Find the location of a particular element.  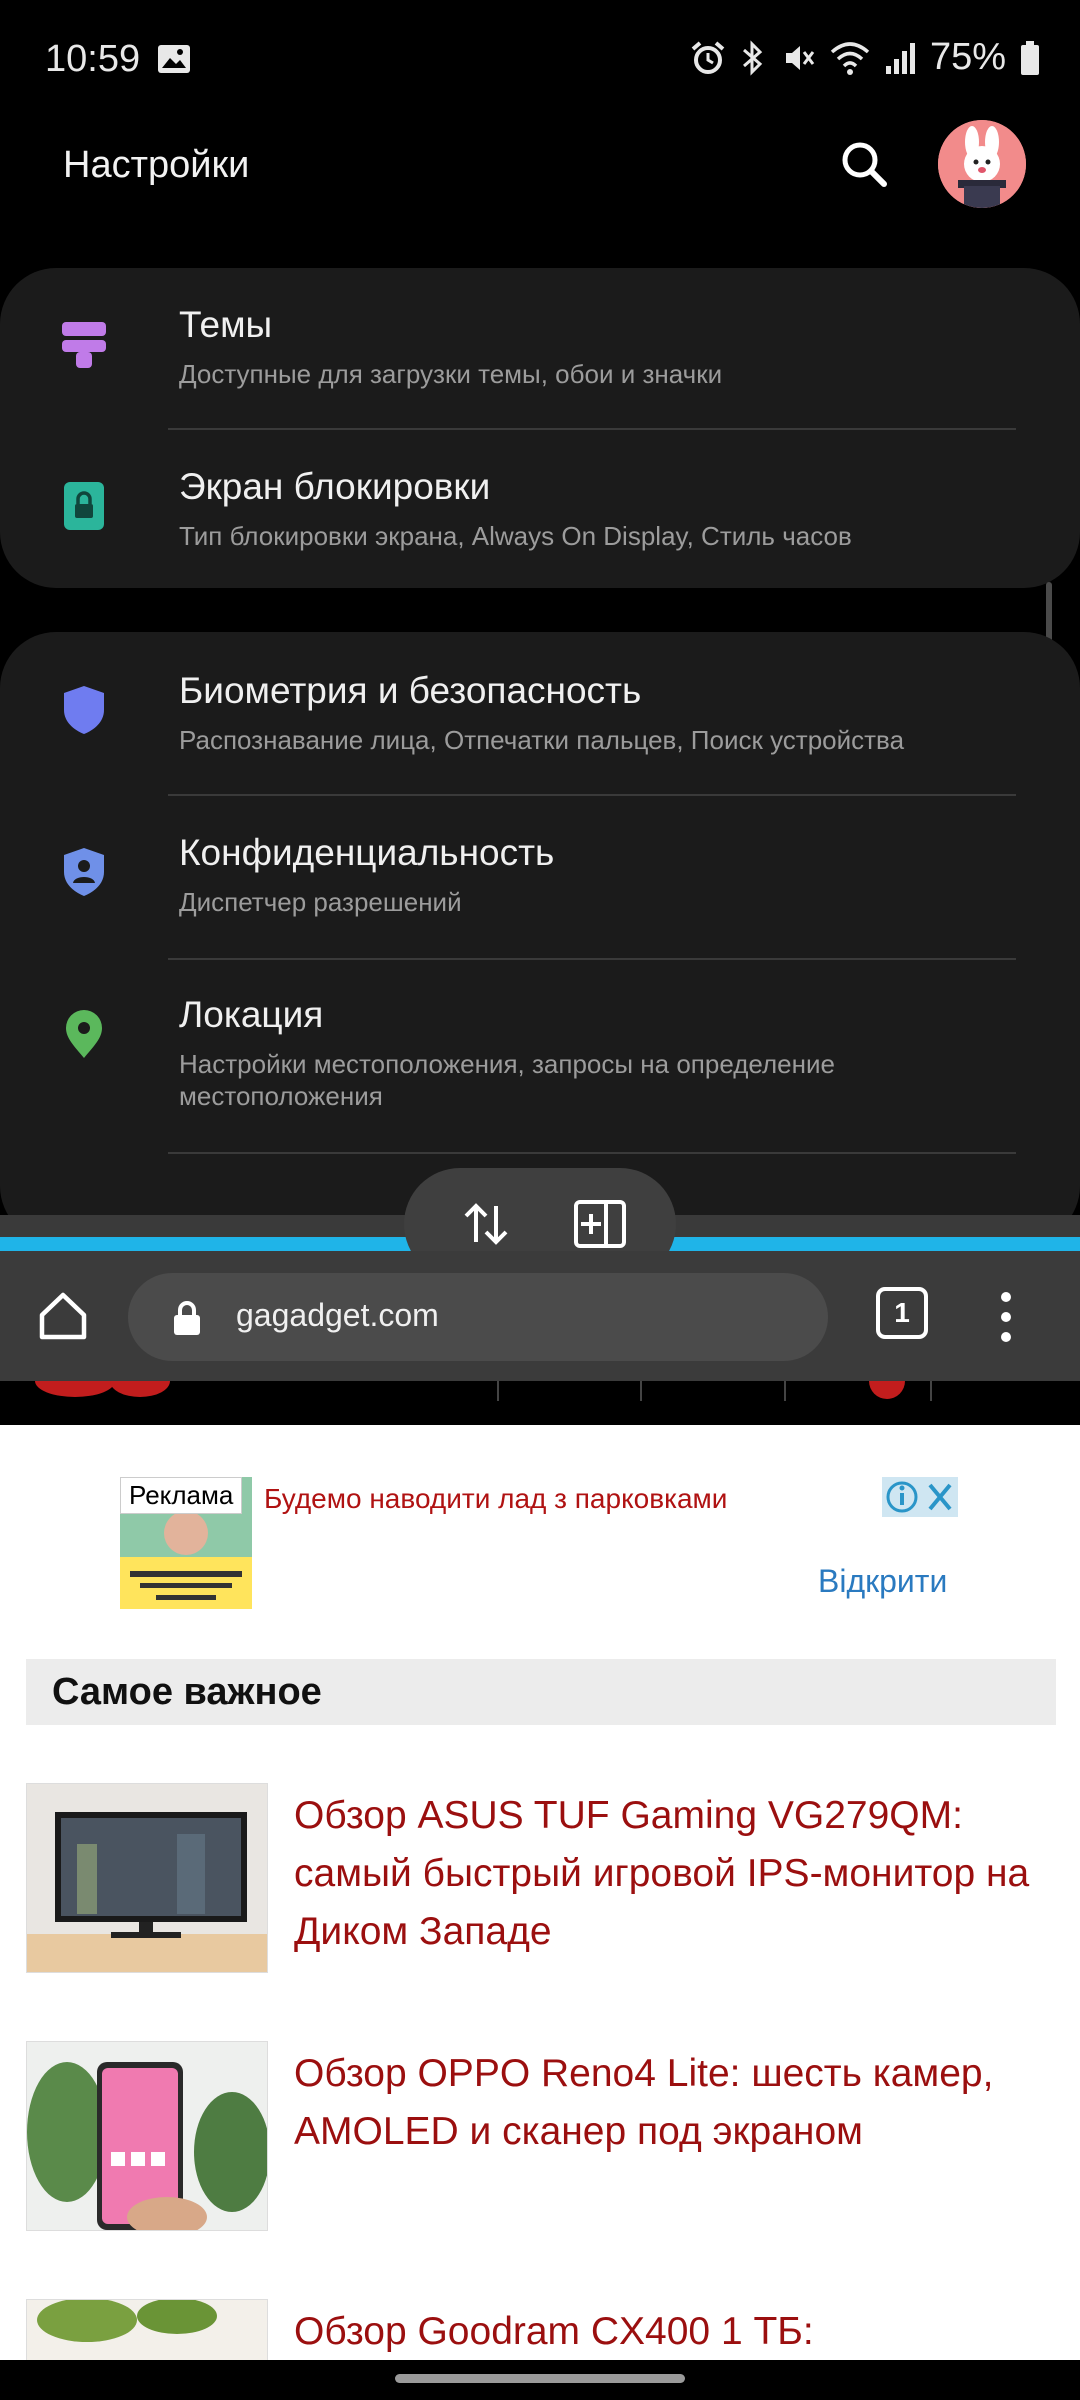

setting-title: Конфиденциальность is located at coordinates (367, 852).